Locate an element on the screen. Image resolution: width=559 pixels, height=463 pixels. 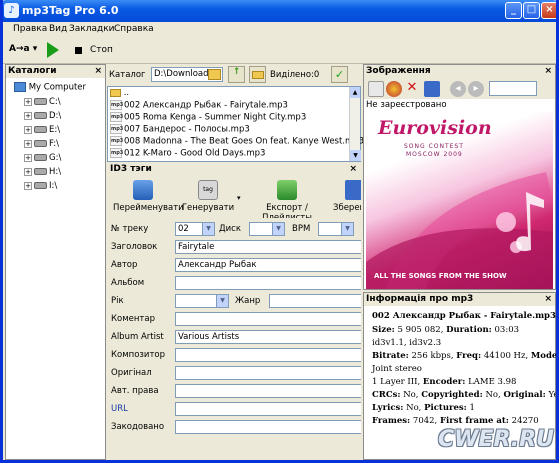
title-field: Fairytale is located at coordinates (268, 247).